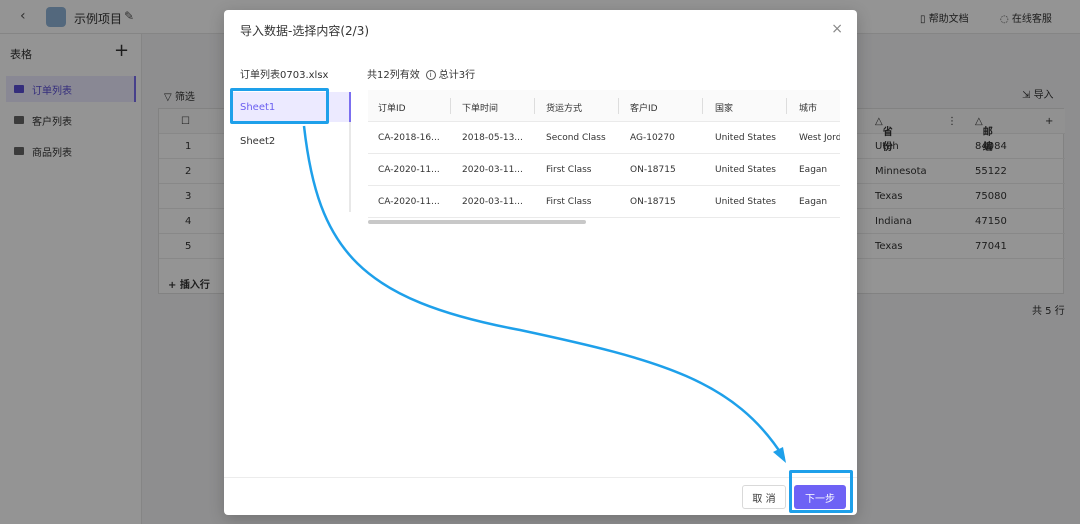 The image size is (1080, 524). Describe the element at coordinates (779, 455) in the screenshot. I see `arrow-head` at that location.